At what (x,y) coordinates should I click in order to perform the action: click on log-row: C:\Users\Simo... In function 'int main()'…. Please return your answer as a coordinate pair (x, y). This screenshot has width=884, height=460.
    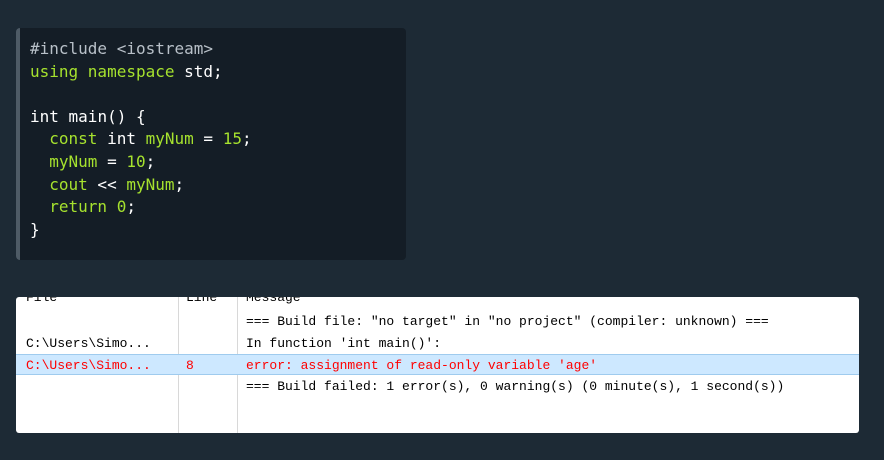
    Looking at the image, I should click on (437, 343).